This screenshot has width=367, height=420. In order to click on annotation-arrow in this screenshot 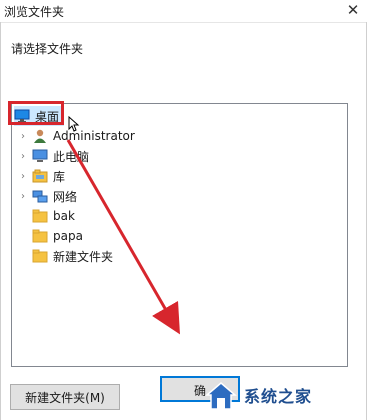, I will do `click(123, 237)`.